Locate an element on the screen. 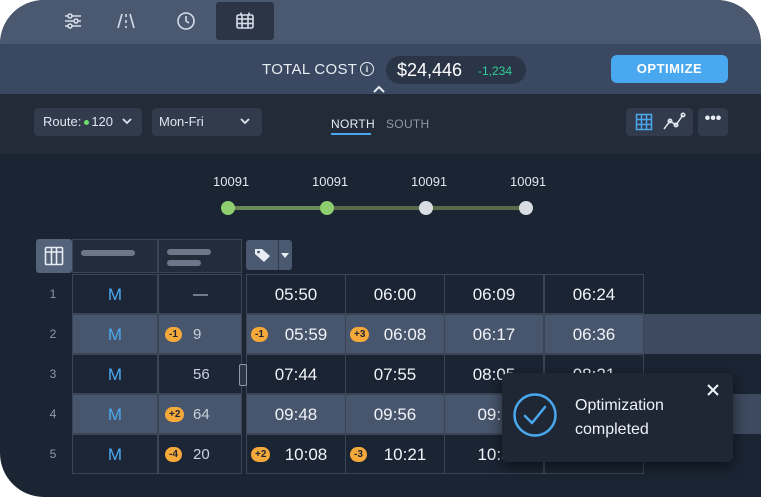 The image size is (761, 497). time-cell: 07:44 is located at coordinates (296, 374).